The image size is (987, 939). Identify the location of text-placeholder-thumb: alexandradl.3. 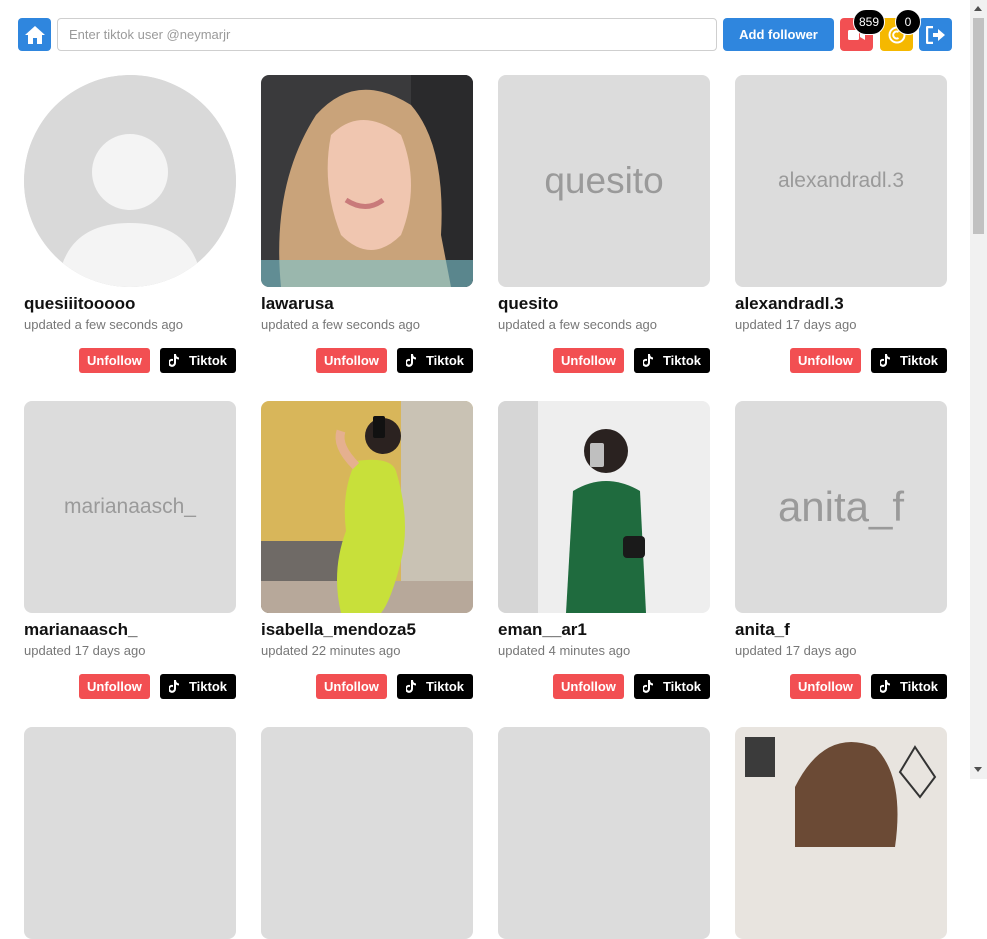
(841, 181).